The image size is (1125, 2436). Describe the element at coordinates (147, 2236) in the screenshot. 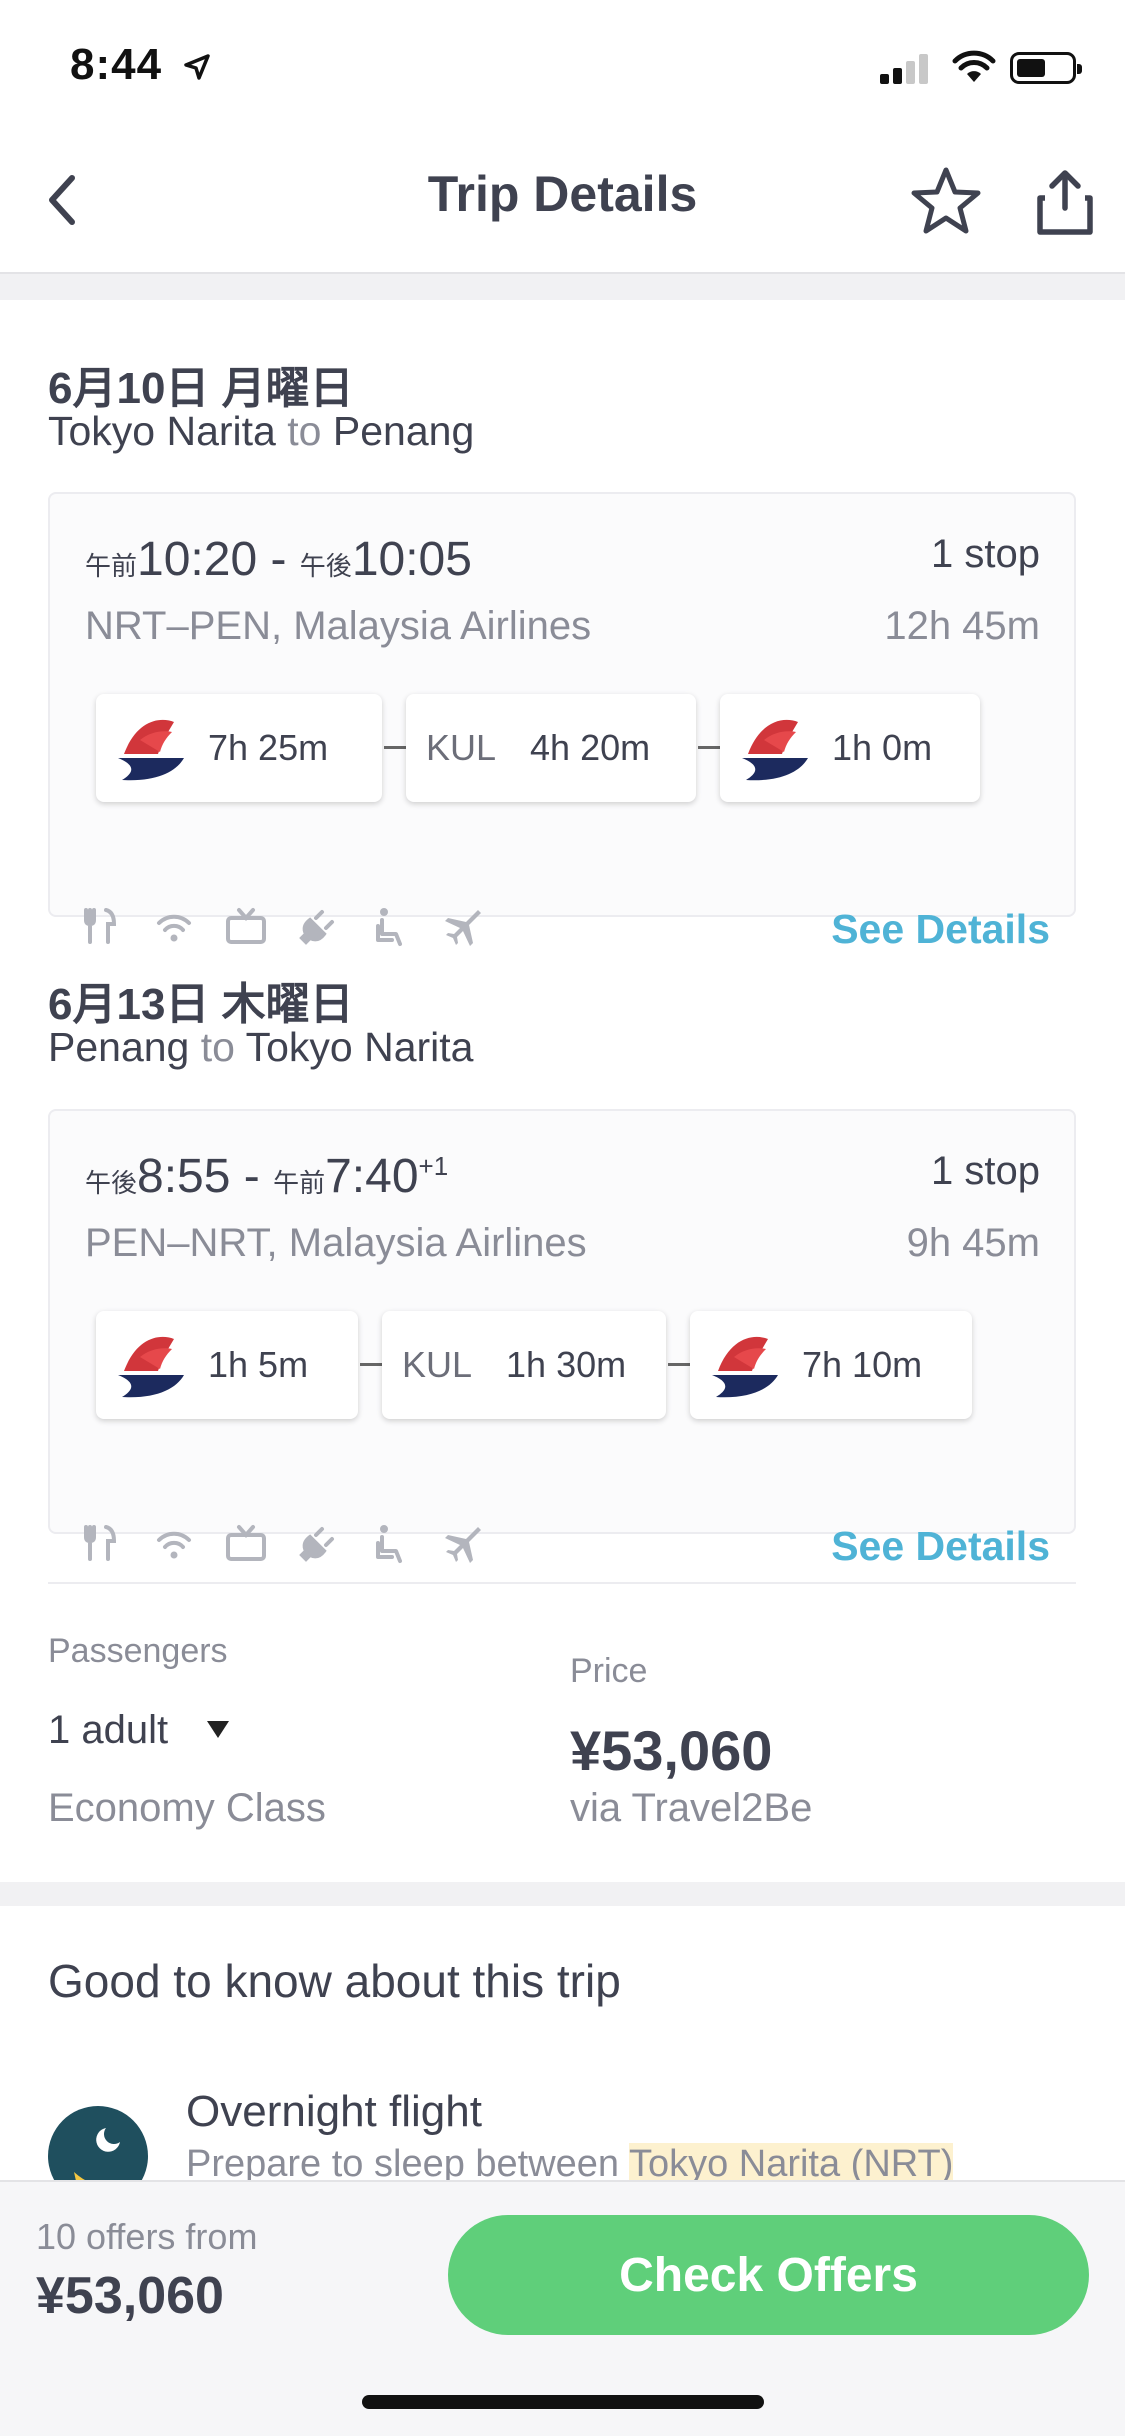

I see `offers-count: 10 offers from` at that location.